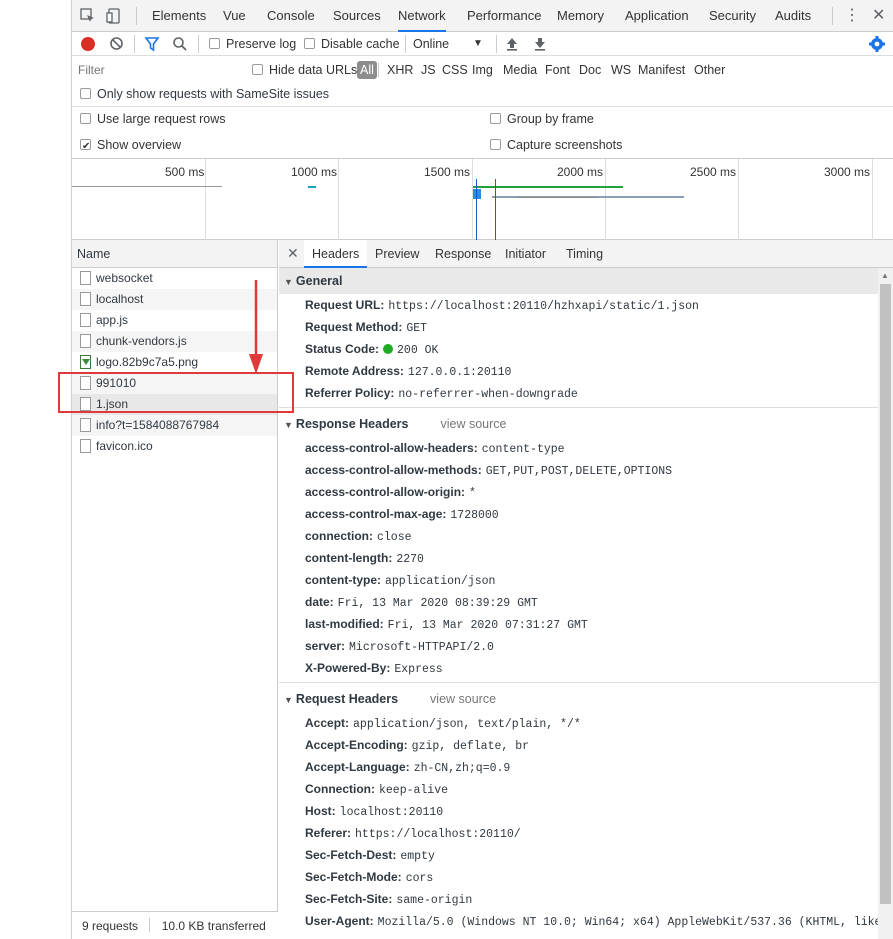  What do you see at coordinates (417, 856) in the screenshot?
I see `header-value: empty` at bounding box center [417, 856].